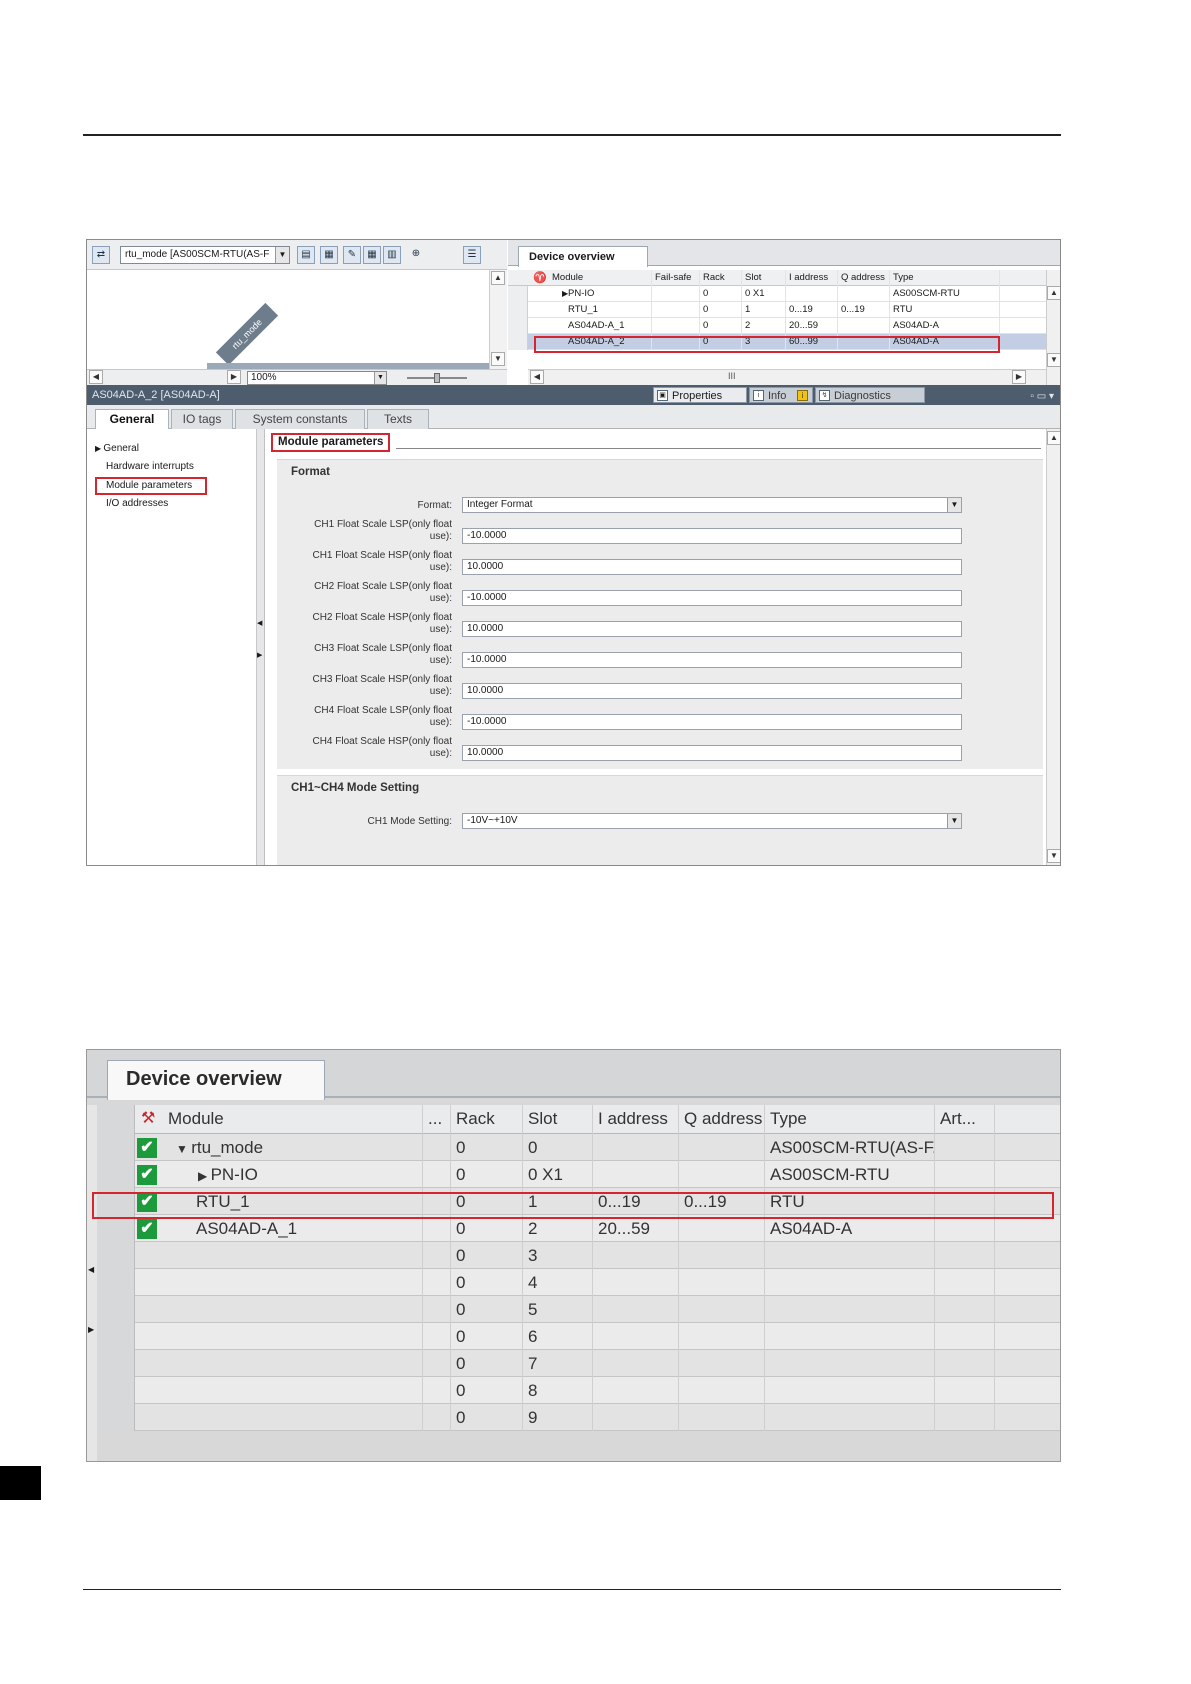  I want to click on col-module: Module, so click(293, 1119).